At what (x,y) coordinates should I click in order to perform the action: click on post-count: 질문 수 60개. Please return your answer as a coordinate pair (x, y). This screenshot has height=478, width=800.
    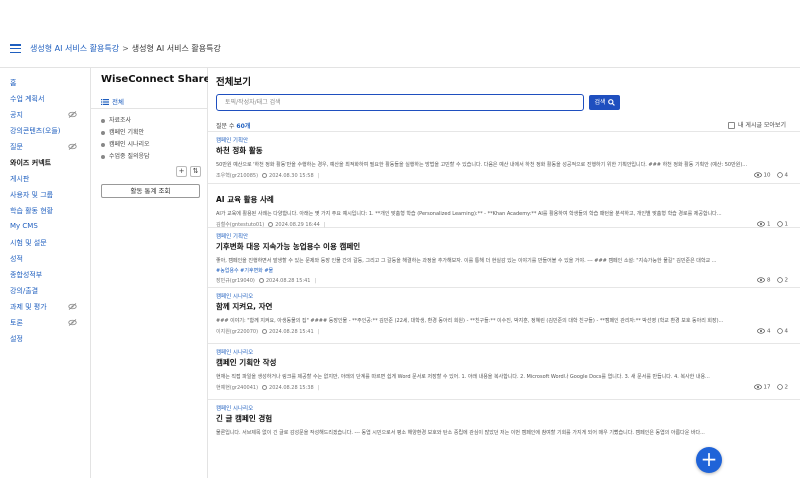
    Looking at the image, I should click on (233, 125).